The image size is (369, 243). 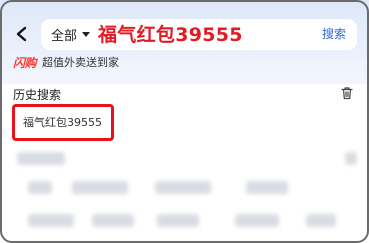 I want to click on search-box: 全部 福气红包39555 搜索, so click(x=199, y=34).